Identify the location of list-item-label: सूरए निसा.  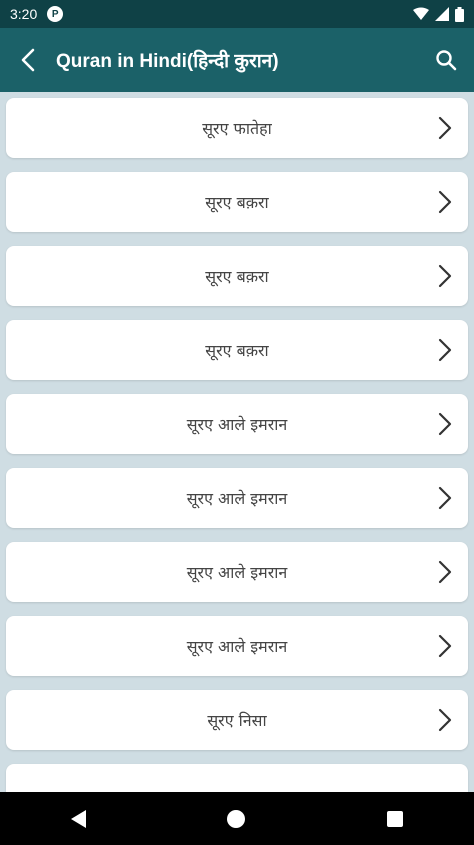
(237, 720).